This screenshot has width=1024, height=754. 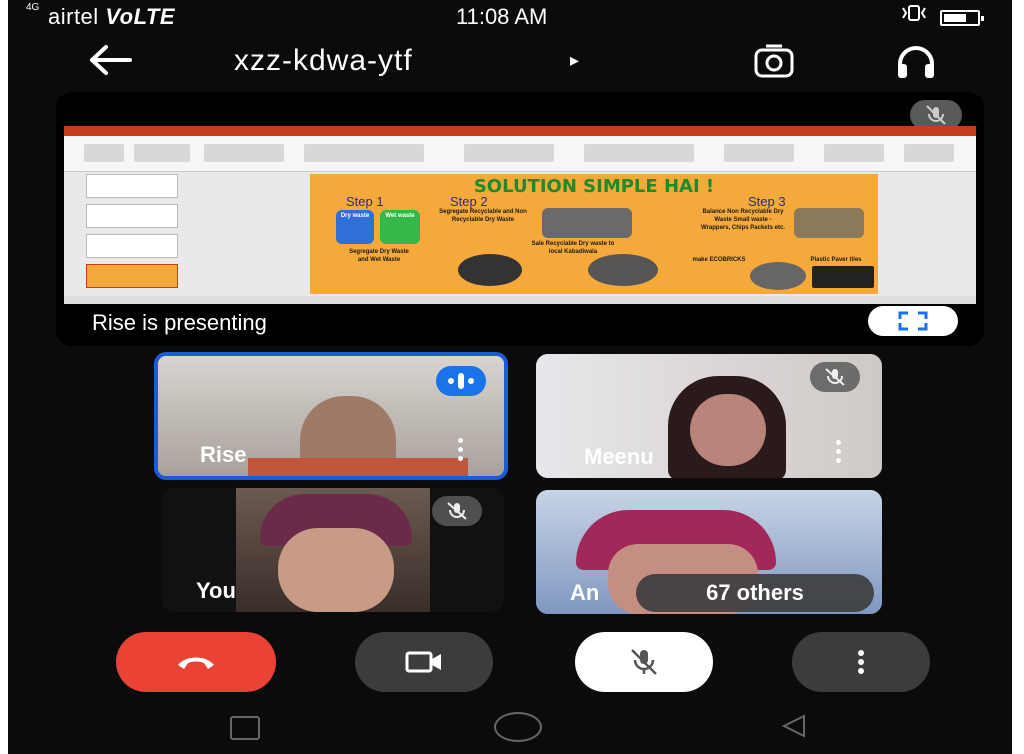 I want to click on microphone-toggle-button, so click(x=644, y=662).